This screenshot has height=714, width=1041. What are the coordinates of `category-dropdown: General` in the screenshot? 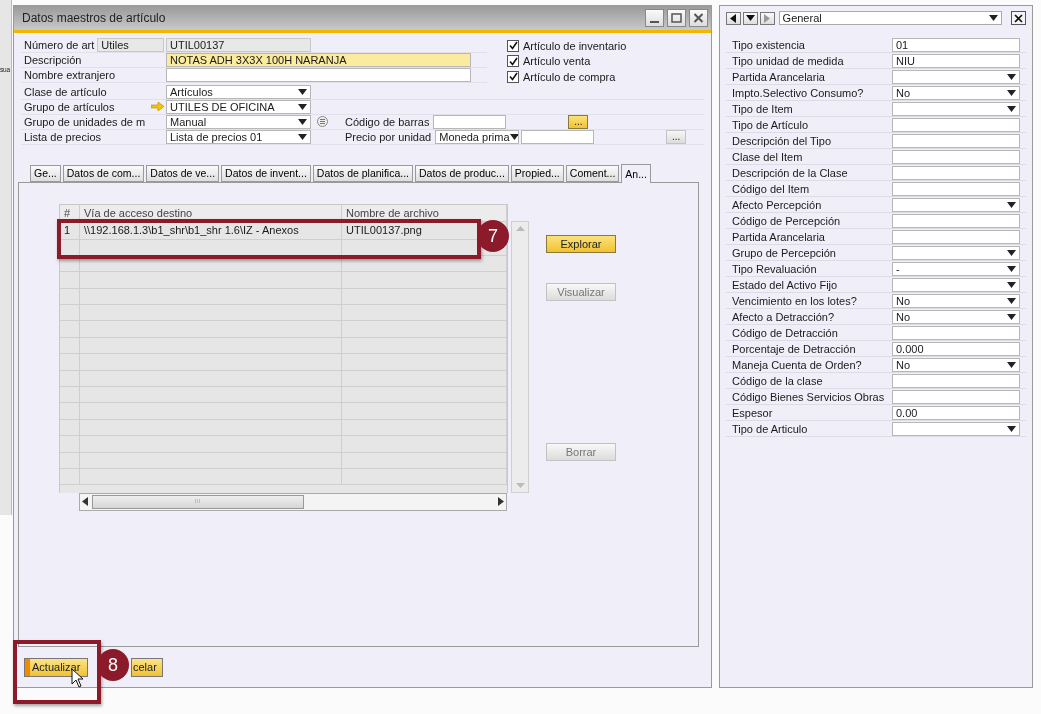 It's located at (890, 18).